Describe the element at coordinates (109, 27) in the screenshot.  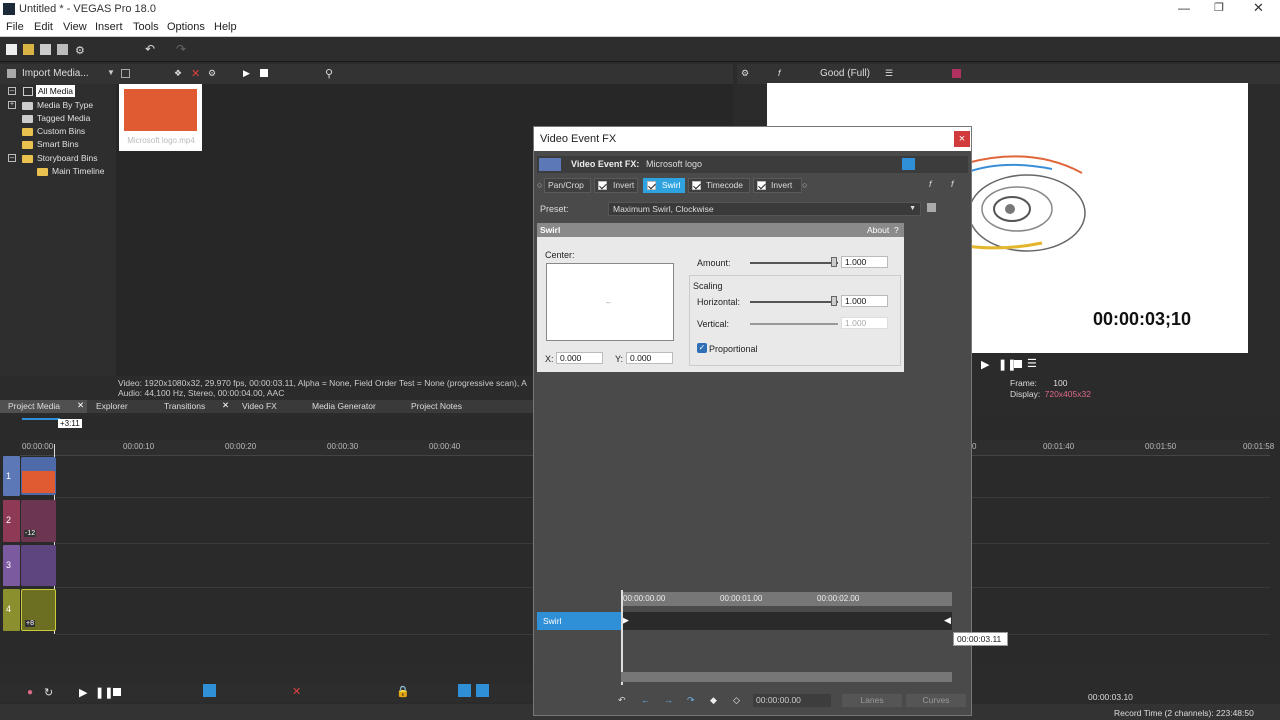
I see `menu-insert: Insert` at that location.